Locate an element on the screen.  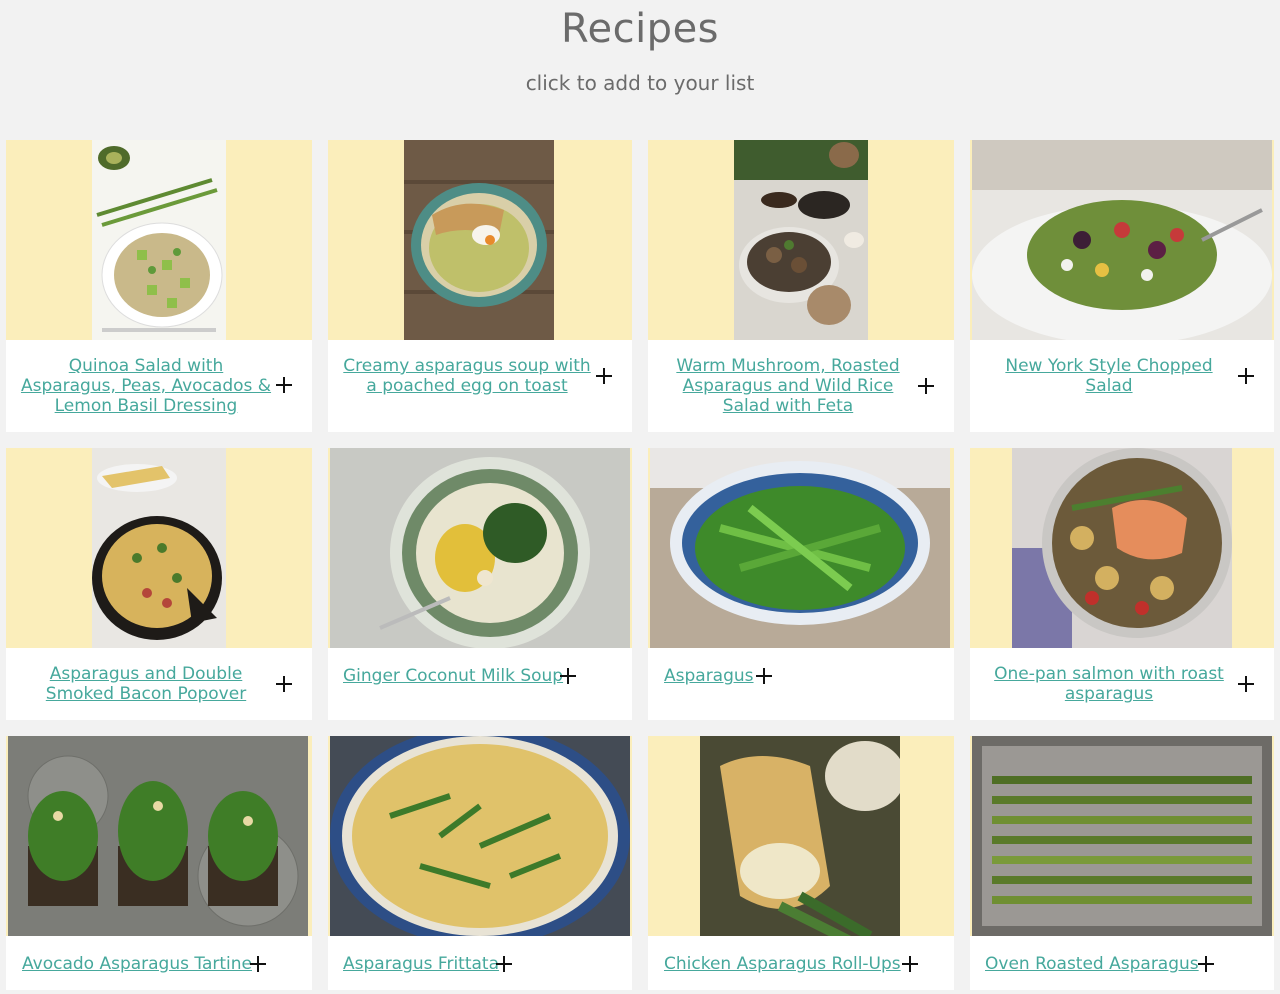
recipe-caption: New York Style Chopped Salad is located at coordinates (1122, 386).